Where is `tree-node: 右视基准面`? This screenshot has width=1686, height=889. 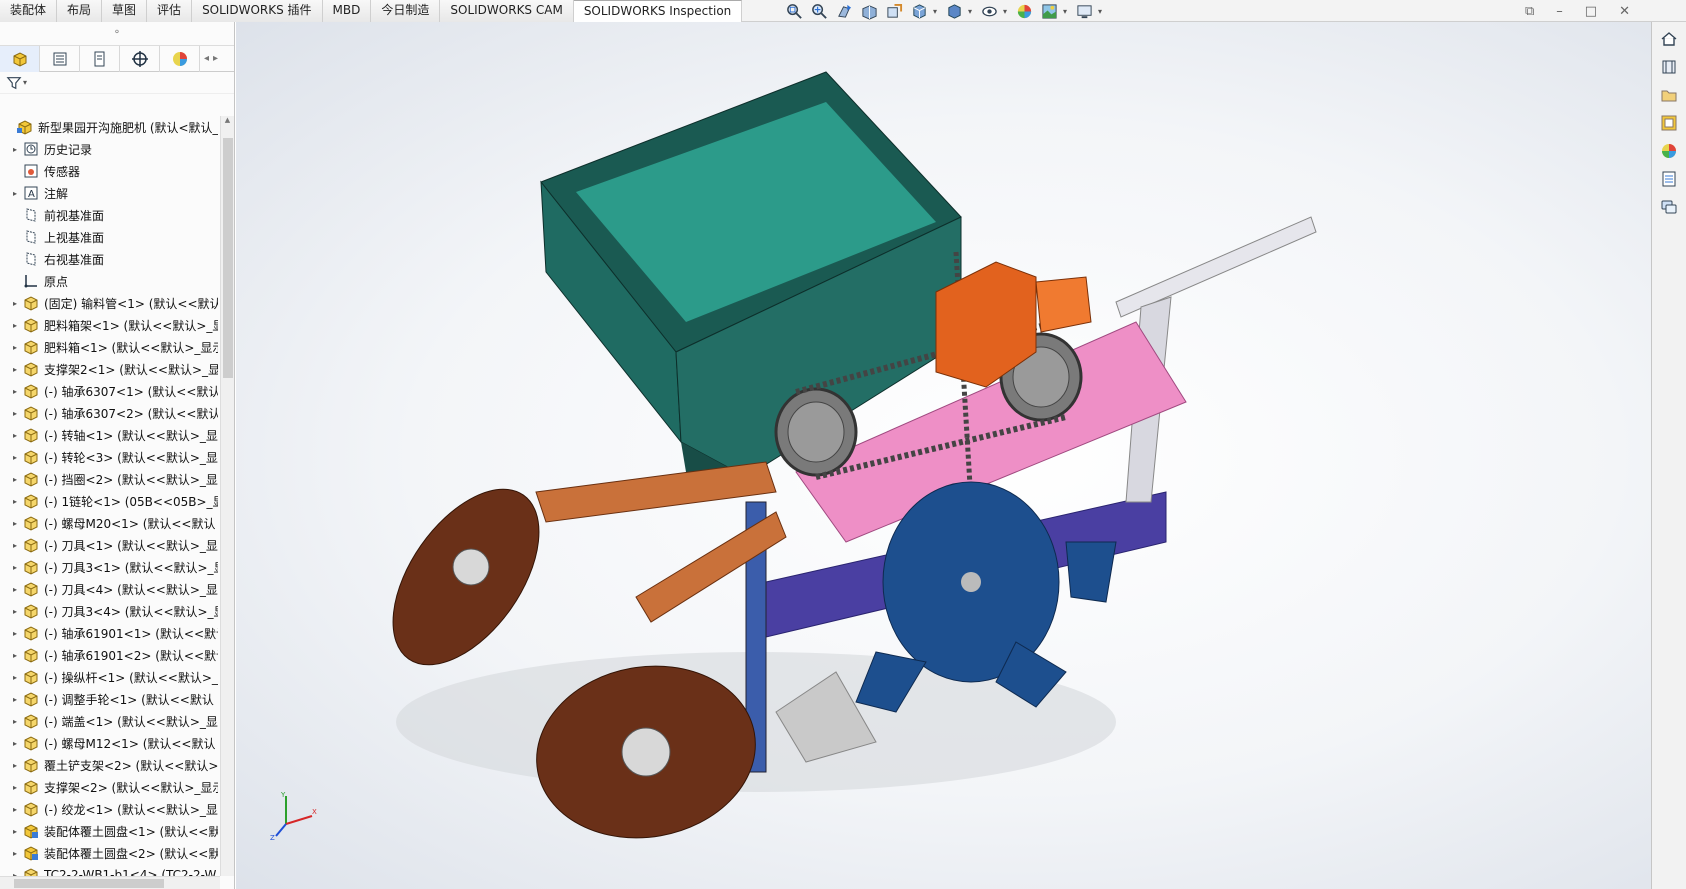 tree-node: 右视基准面 is located at coordinates (109, 259).